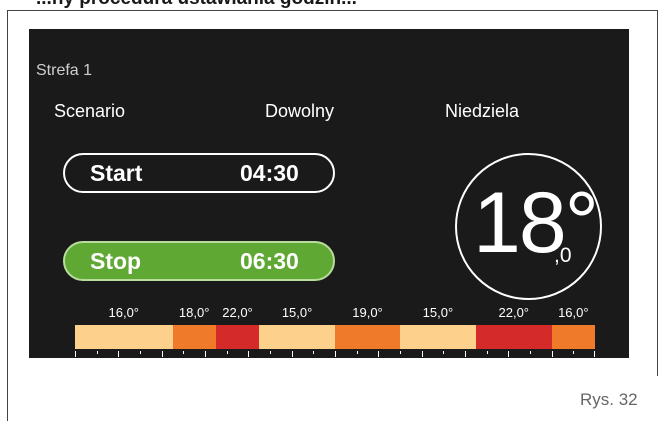  Describe the element at coordinates (563, 255) in the screenshot. I see `temperature-decimal: ,0` at that location.